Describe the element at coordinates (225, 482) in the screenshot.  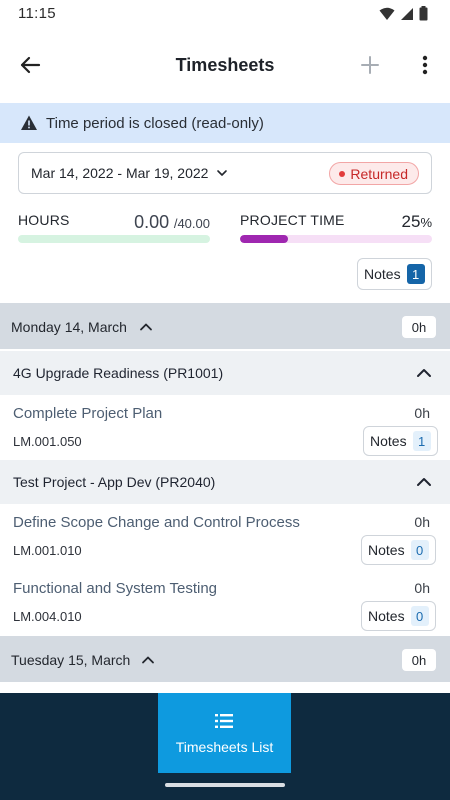
I see `project-header: Test Project - App Dev (PR2040)` at that location.